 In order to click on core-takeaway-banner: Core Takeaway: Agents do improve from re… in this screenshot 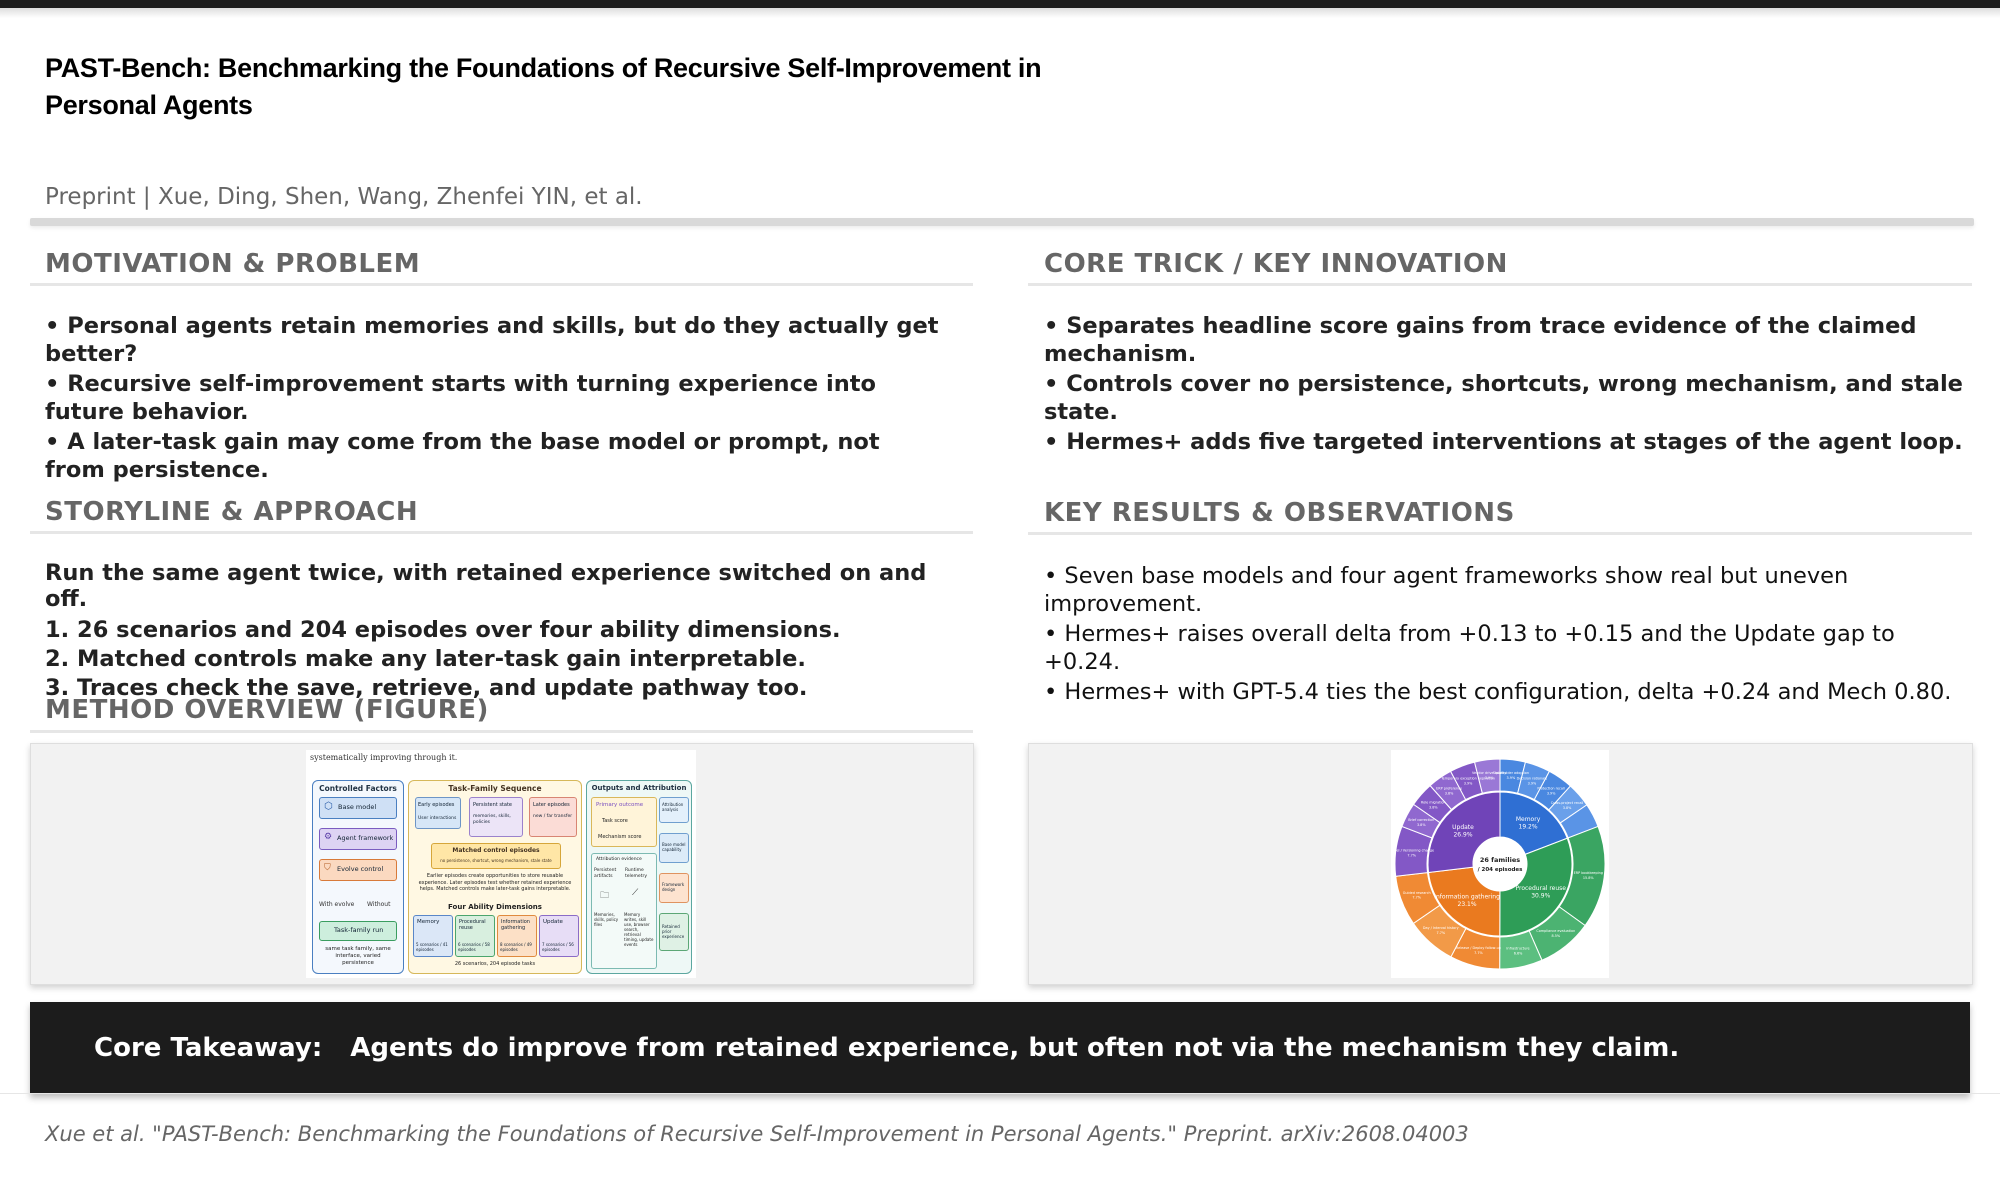, I will do `click(1000, 1048)`.